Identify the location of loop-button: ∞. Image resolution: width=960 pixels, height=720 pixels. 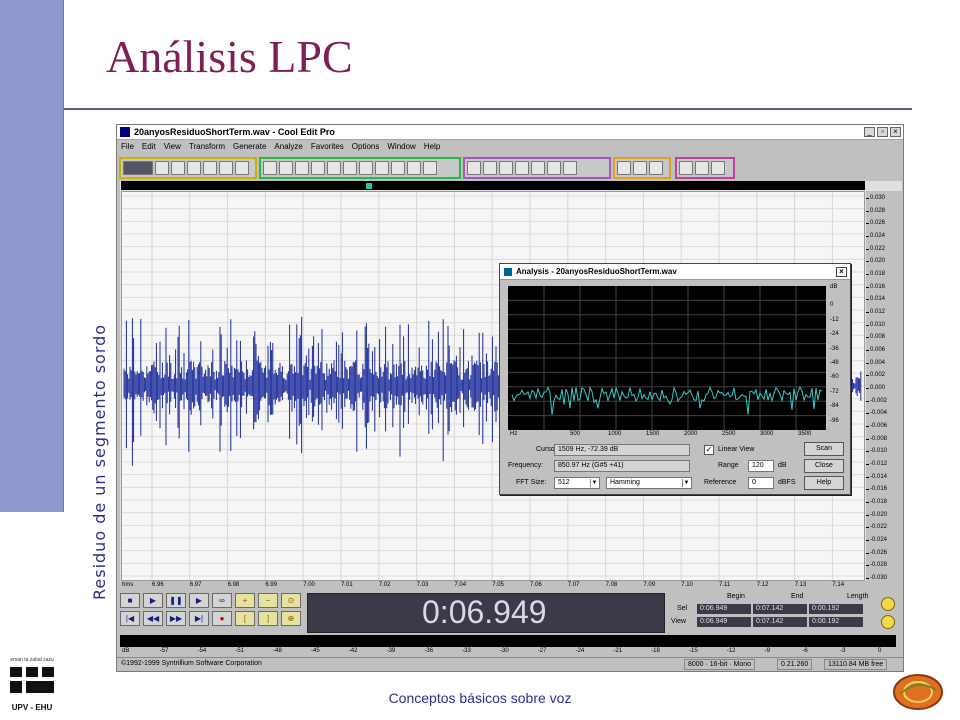
(222, 600).